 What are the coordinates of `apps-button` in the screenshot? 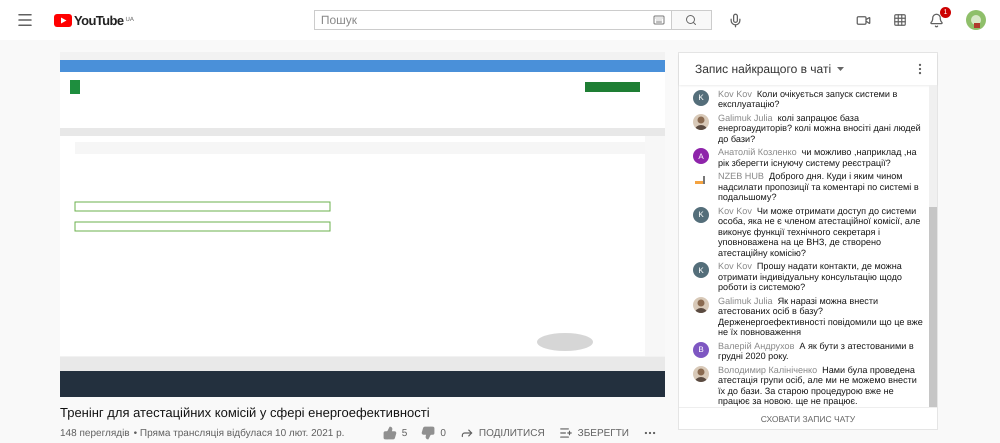 It's located at (900, 20).